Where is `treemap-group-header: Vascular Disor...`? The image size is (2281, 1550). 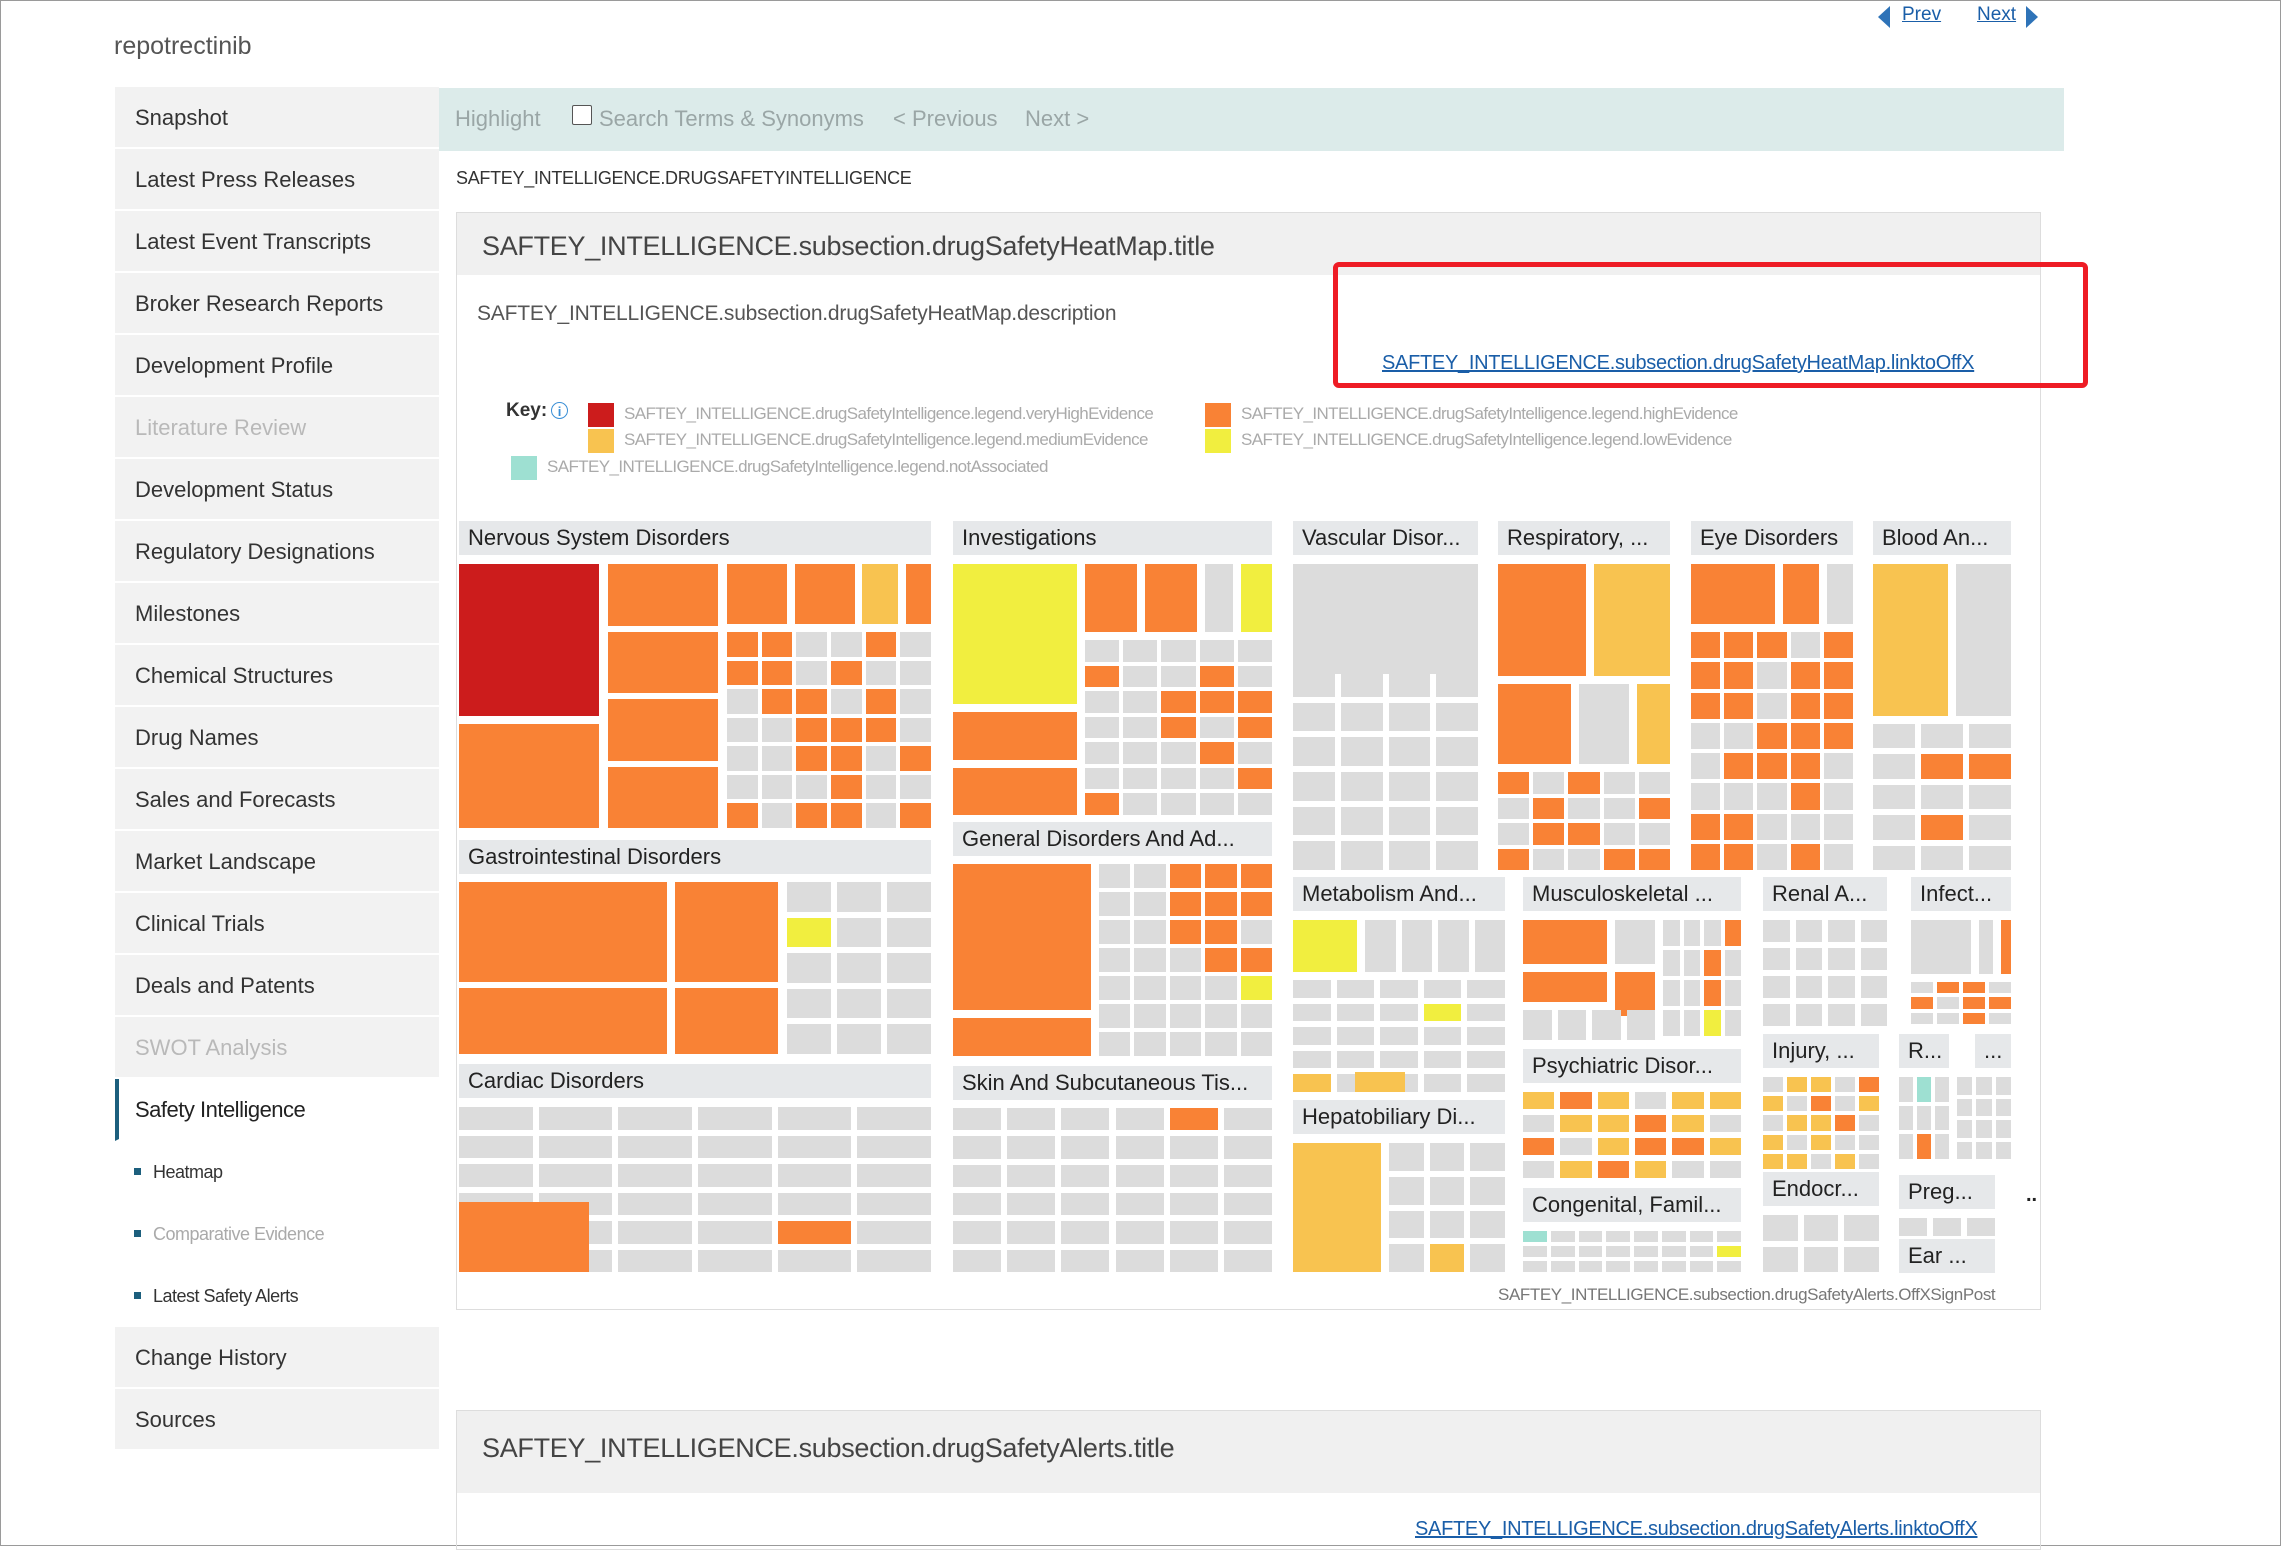 treemap-group-header: Vascular Disor... is located at coordinates (1385, 538).